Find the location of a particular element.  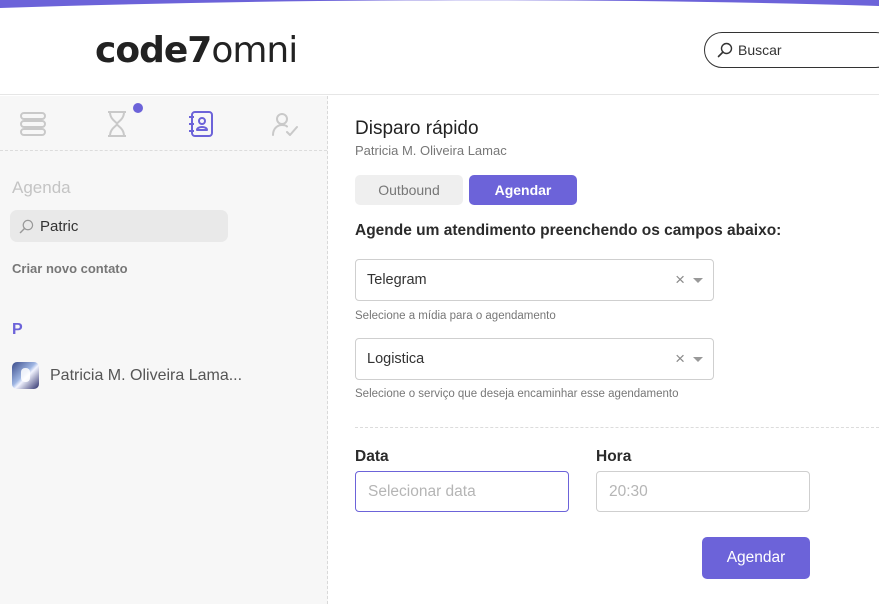

media-select: Telegram × is located at coordinates (534, 280).